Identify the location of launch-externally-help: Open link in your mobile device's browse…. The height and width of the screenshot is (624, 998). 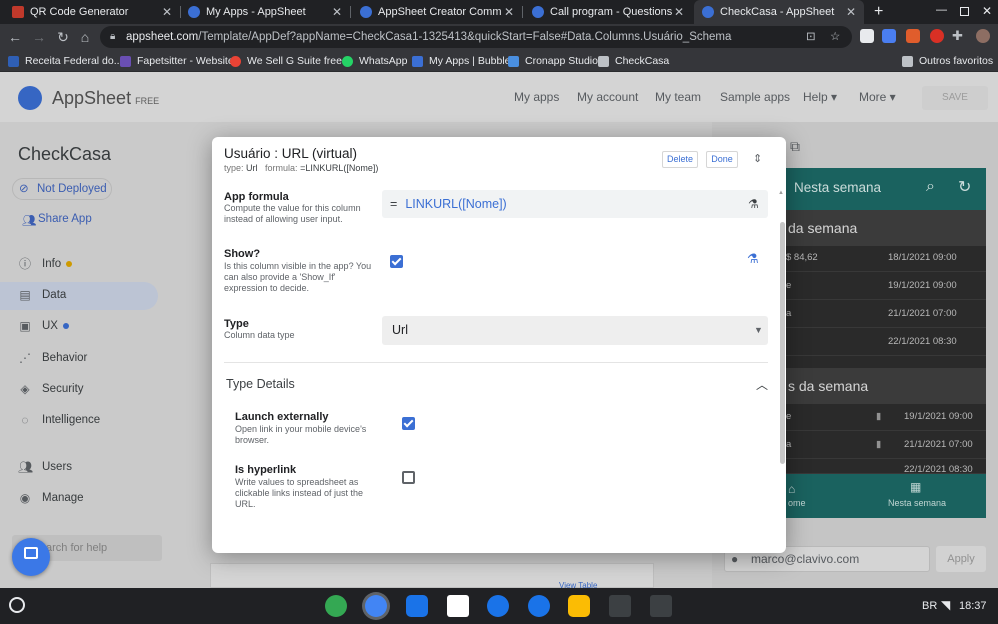
(301, 434).